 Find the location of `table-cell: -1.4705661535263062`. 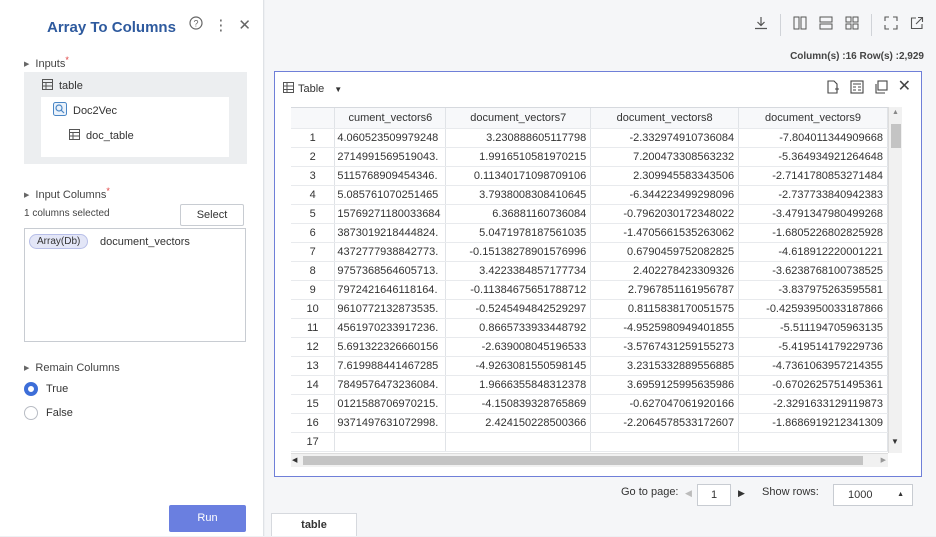

table-cell: -1.4705661535263062 is located at coordinates (665, 233).